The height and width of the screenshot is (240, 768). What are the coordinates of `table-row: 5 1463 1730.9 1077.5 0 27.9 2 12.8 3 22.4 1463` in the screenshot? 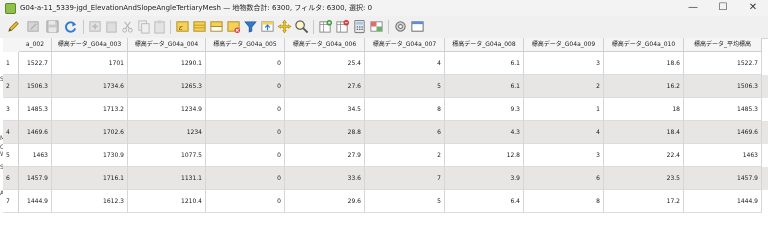 It's located at (385, 155).